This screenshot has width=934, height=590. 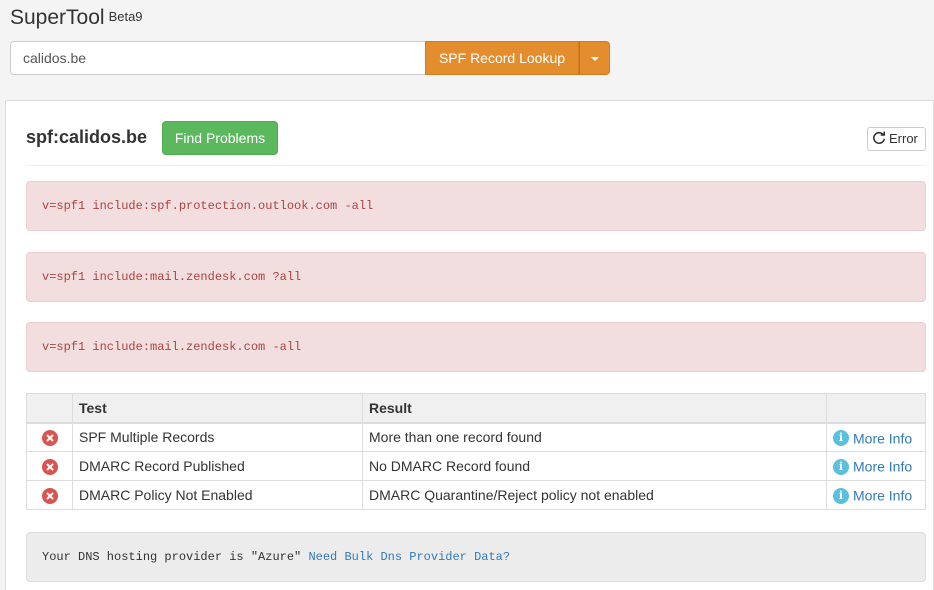 I want to click on error-button: Error, so click(x=896, y=139).